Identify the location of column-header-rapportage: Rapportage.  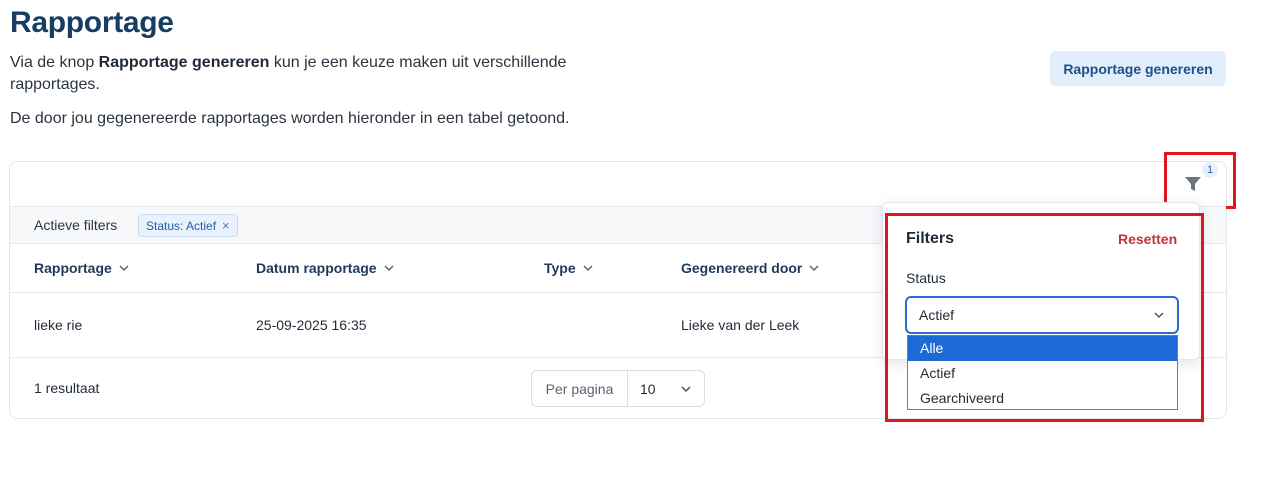
(82, 268).